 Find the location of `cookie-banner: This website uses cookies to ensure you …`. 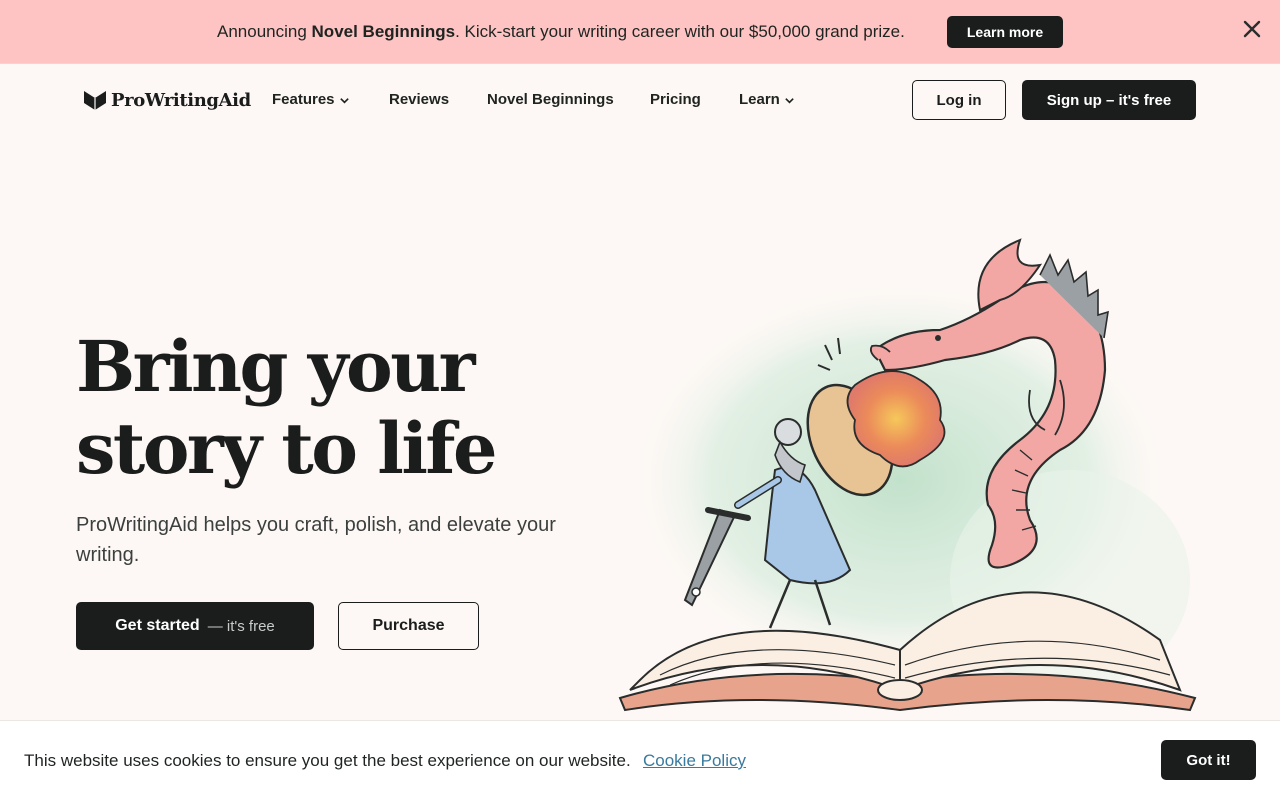

cookie-banner: This website uses cookies to ensure you … is located at coordinates (640, 760).